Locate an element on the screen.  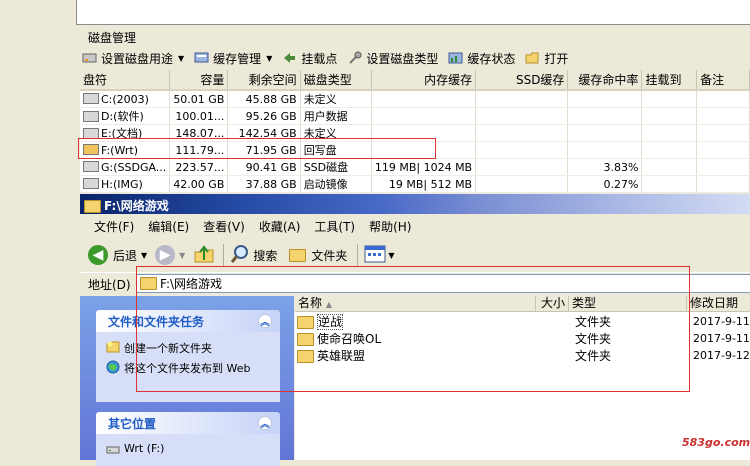
cell-free: 95.26 GB is located at coordinates (264, 116).